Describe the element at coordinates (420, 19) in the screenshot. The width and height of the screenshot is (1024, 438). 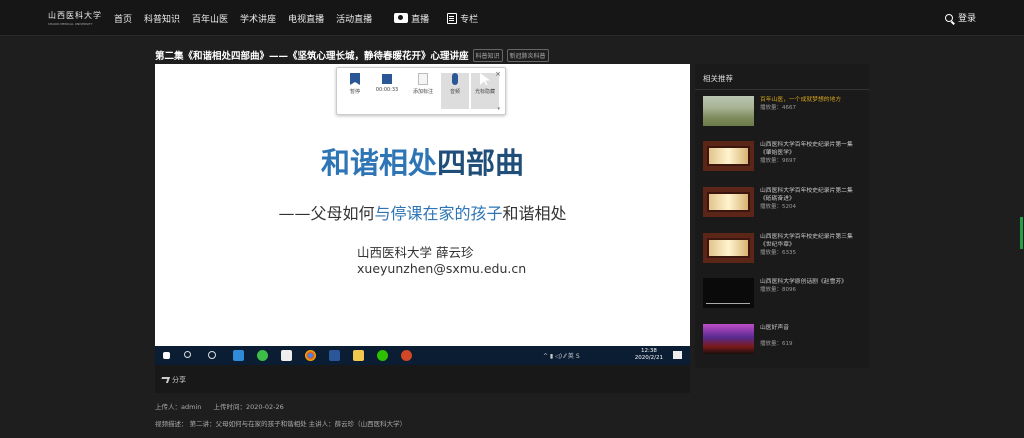
I see `nav-label: 直播` at that location.